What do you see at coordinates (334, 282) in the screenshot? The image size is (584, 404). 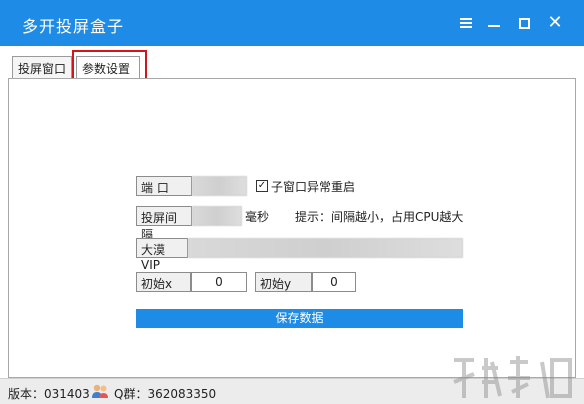 I see `init-y-input: 0` at bounding box center [334, 282].